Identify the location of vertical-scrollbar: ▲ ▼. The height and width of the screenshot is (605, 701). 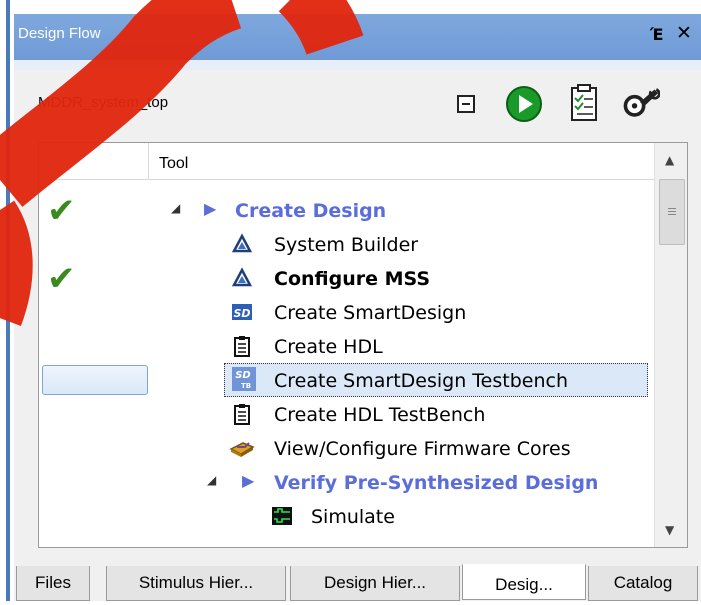
(670, 345).